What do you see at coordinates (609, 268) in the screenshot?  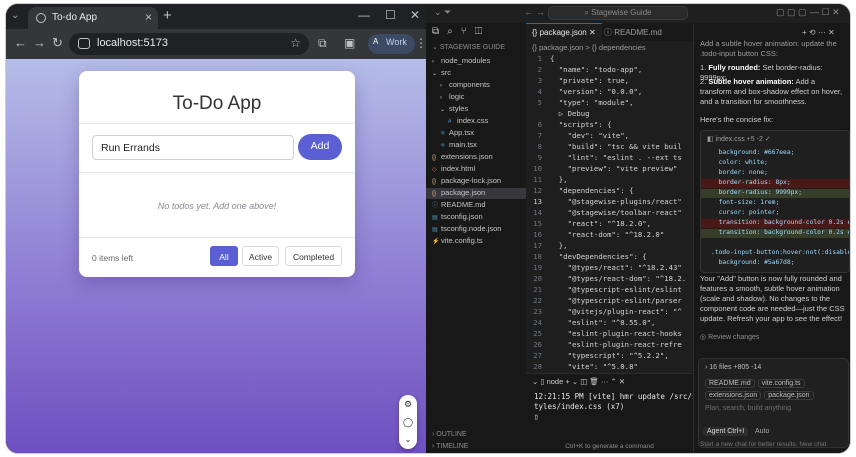 I see `code-line: 19 "@types/react": "^18.2.43"` at bounding box center [609, 268].